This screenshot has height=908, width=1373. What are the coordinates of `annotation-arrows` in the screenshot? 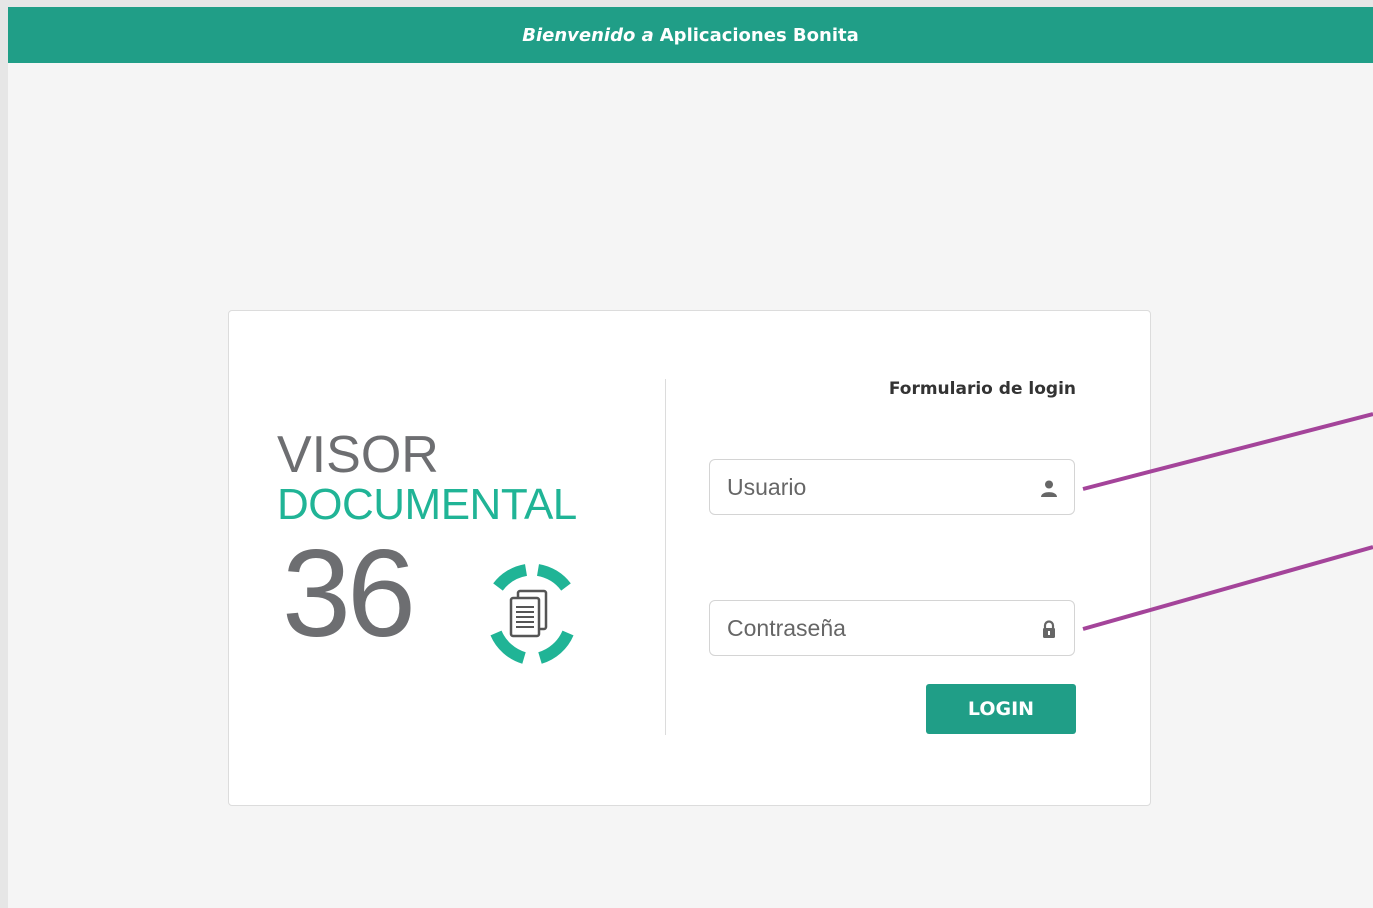 It's located at (1227, 521).